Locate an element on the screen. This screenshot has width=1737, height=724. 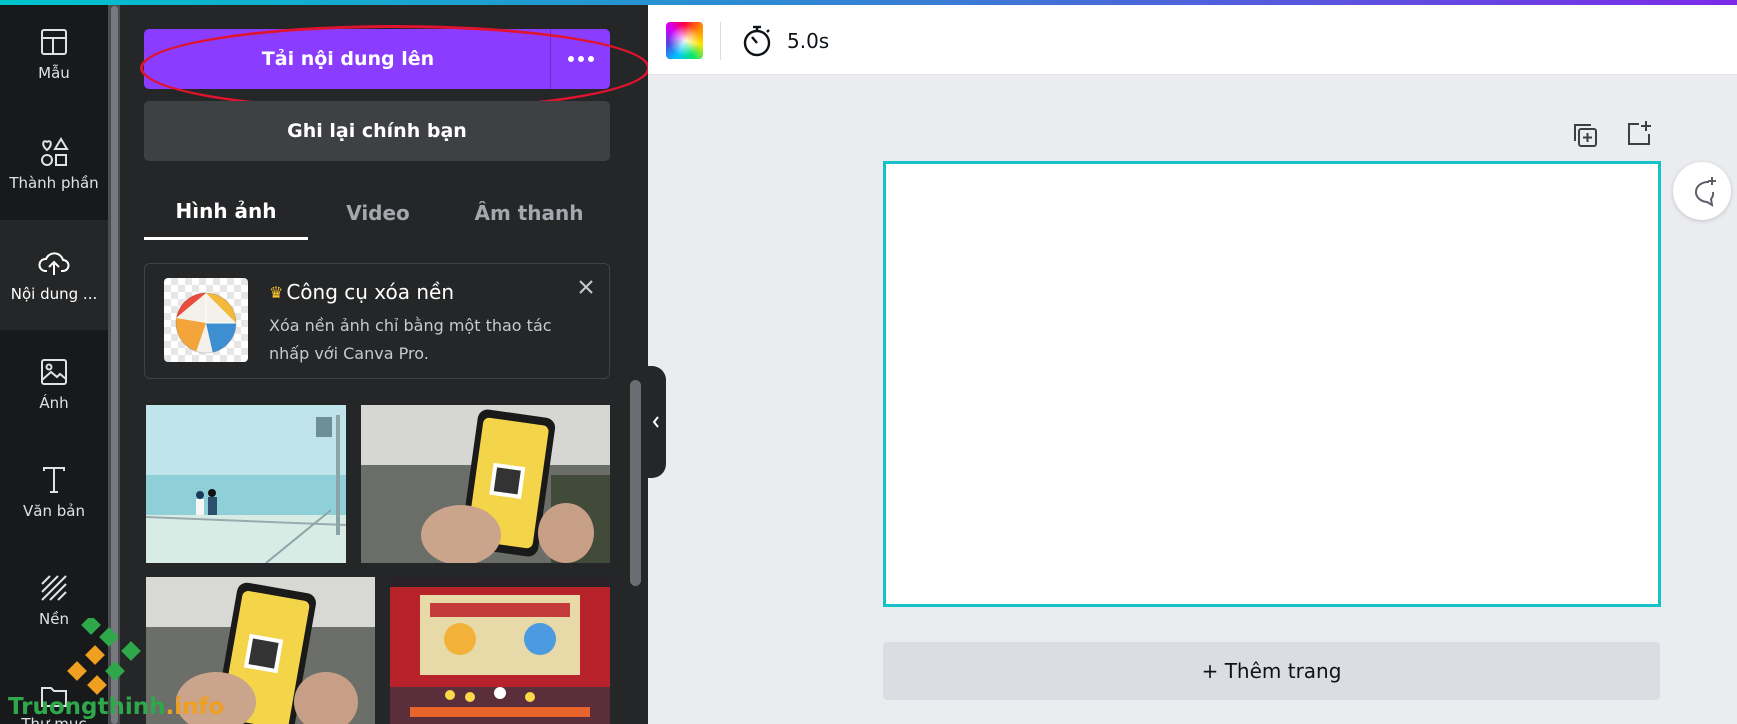
record-yourself-button: Ghi lại chính bạn is located at coordinates (377, 131).